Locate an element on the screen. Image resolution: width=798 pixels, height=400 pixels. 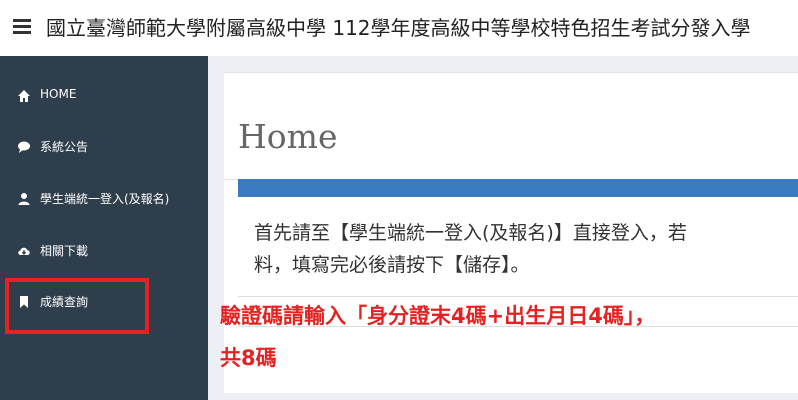
sidebar-item-home: HOME is located at coordinates (104, 96).